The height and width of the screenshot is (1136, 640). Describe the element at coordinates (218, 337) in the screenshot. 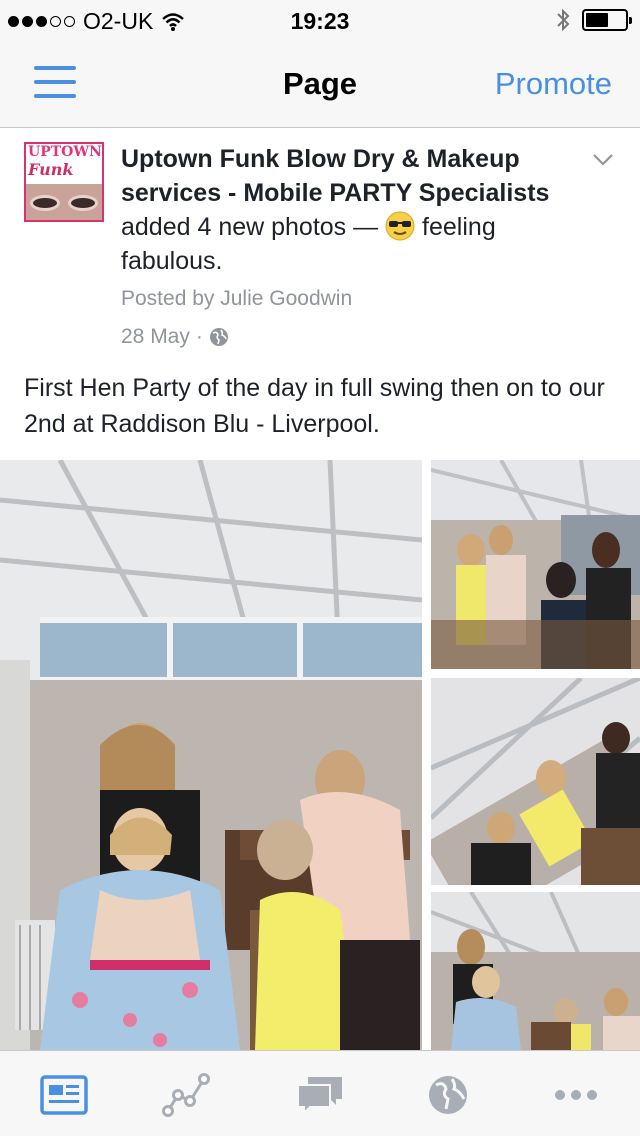

I see `public-globe-icon` at that location.